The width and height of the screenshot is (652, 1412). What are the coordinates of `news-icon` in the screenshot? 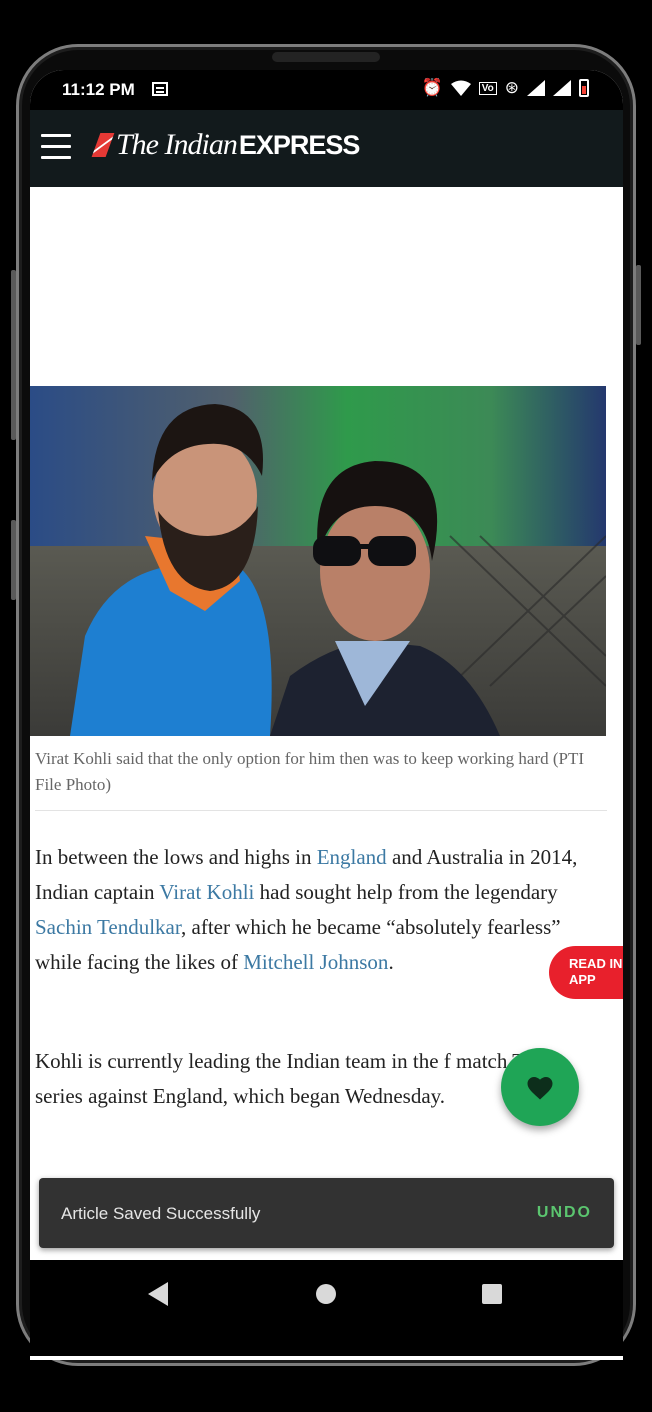 It's located at (160, 89).